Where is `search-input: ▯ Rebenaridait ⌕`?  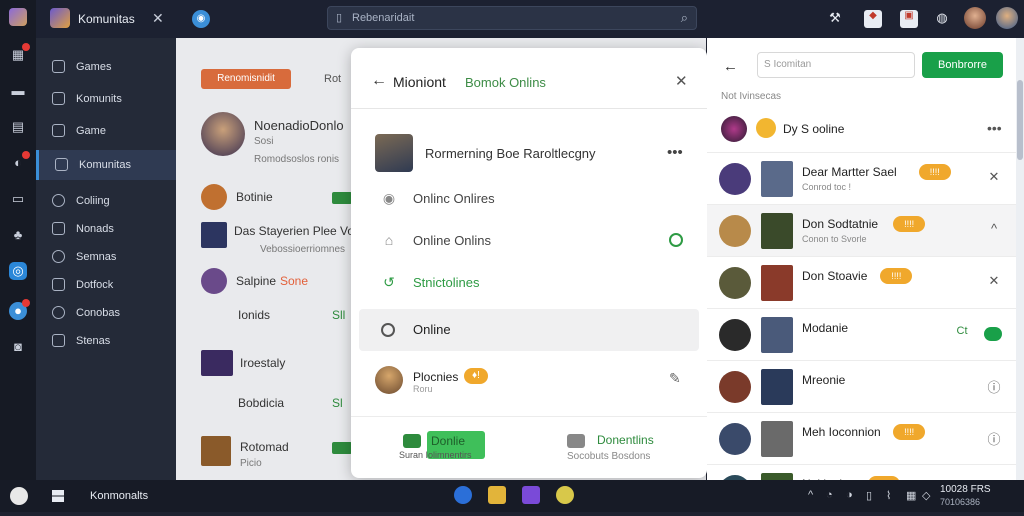
search-input: ▯ Rebenaridait ⌕ is located at coordinates (512, 18).